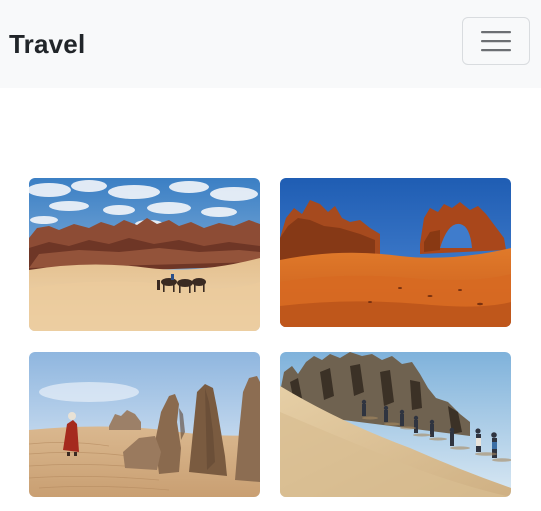 This screenshot has height=511, width=541. I want to click on menu-toggle-button, so click(496, 41).